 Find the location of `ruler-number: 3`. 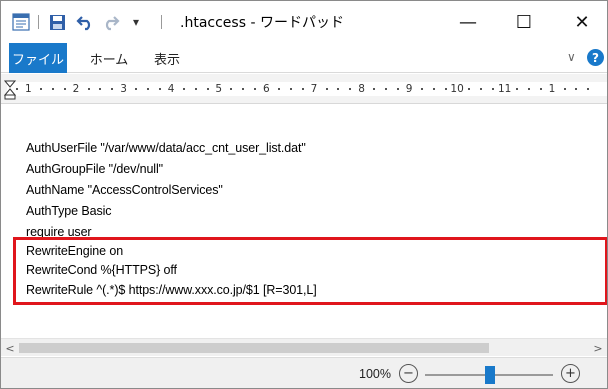

ruler-number: 3 is located at coordinates (123, 89).